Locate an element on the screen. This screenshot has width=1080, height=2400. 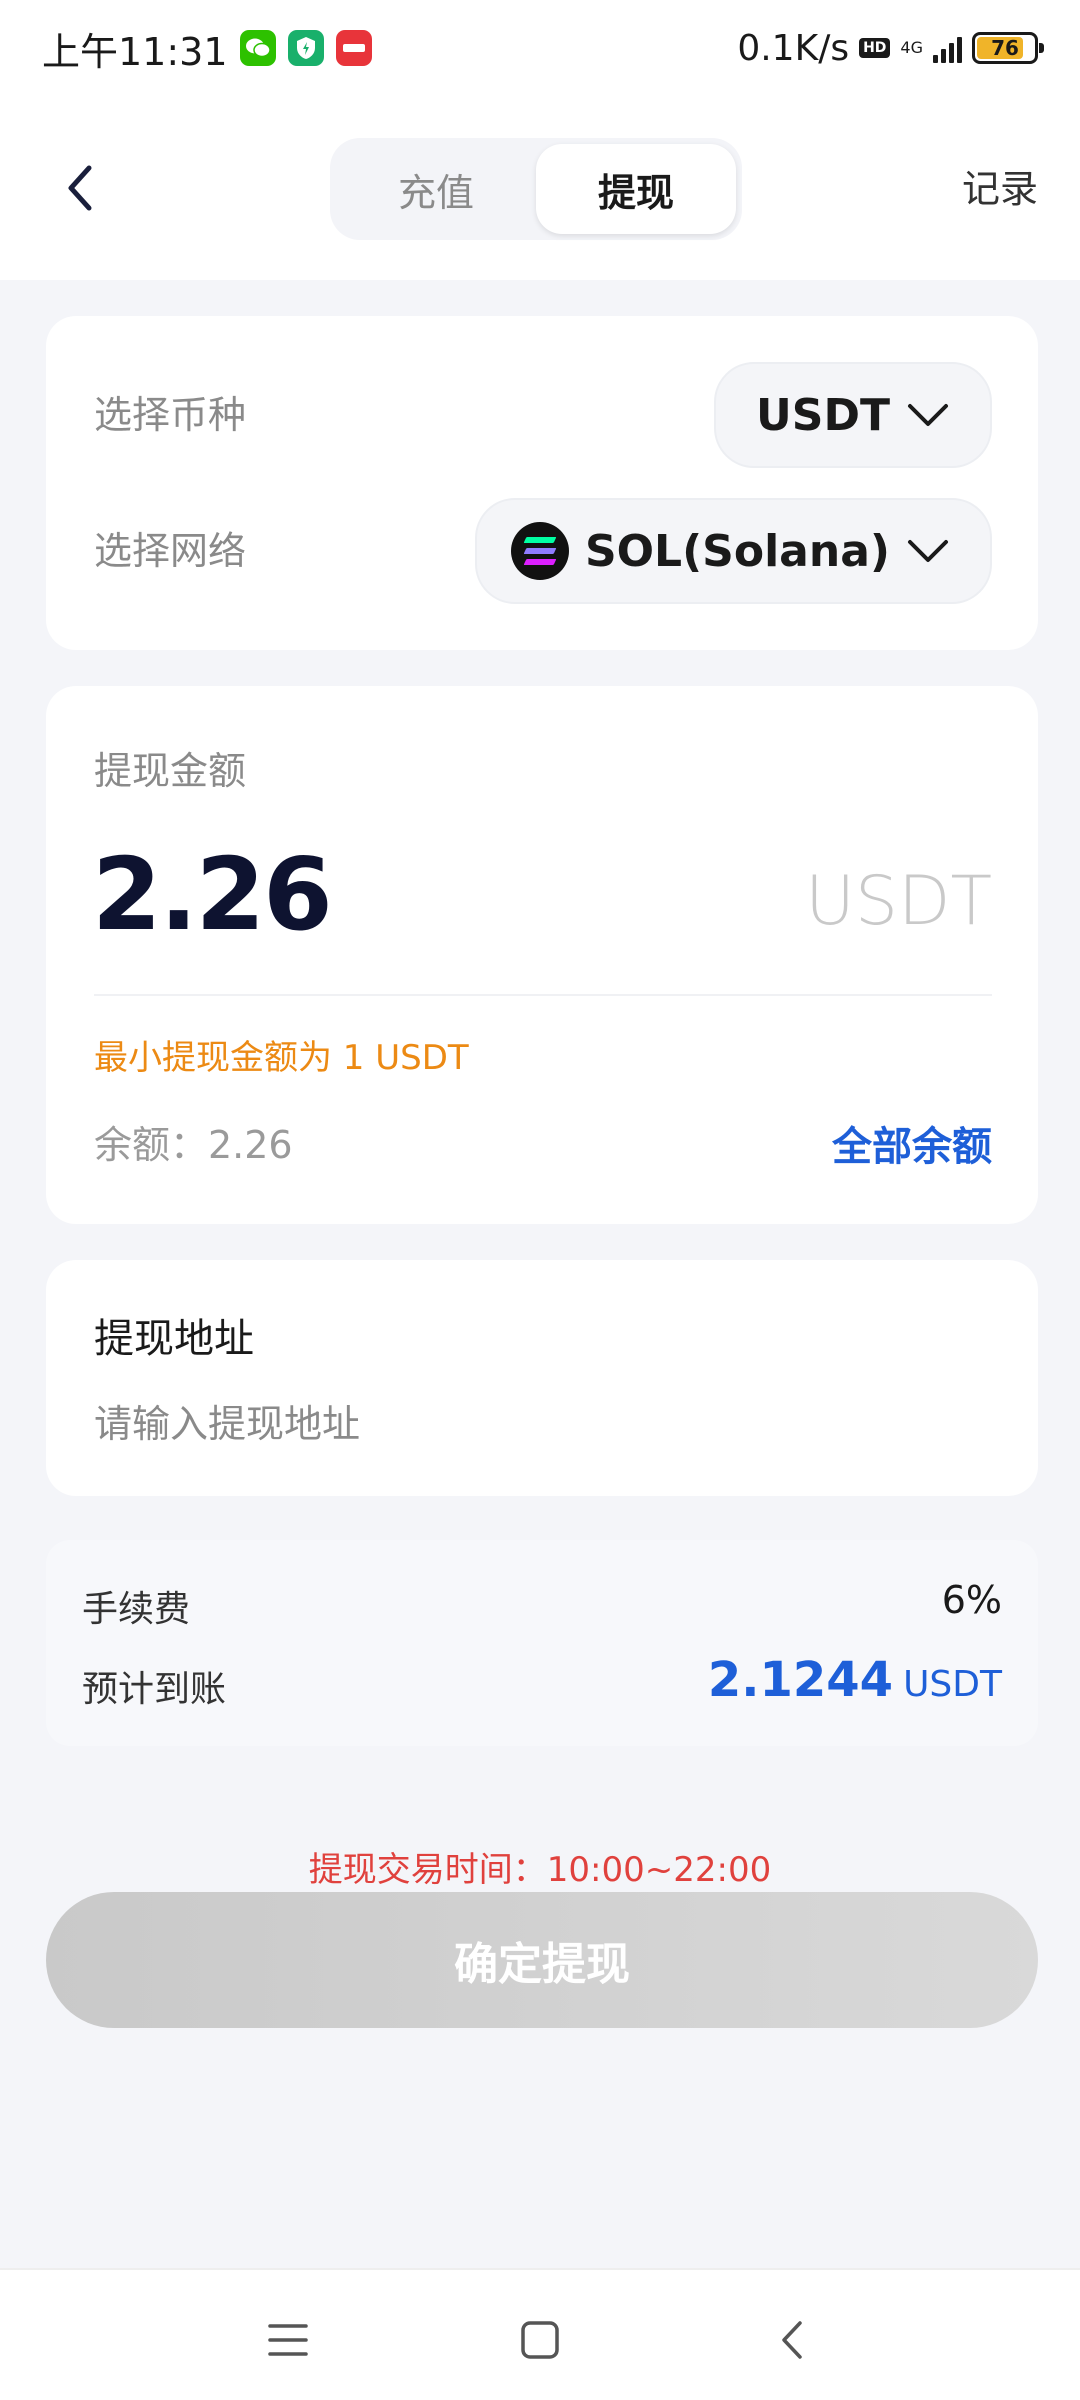
coin-value: USDT is located at coordinates (823, 415).